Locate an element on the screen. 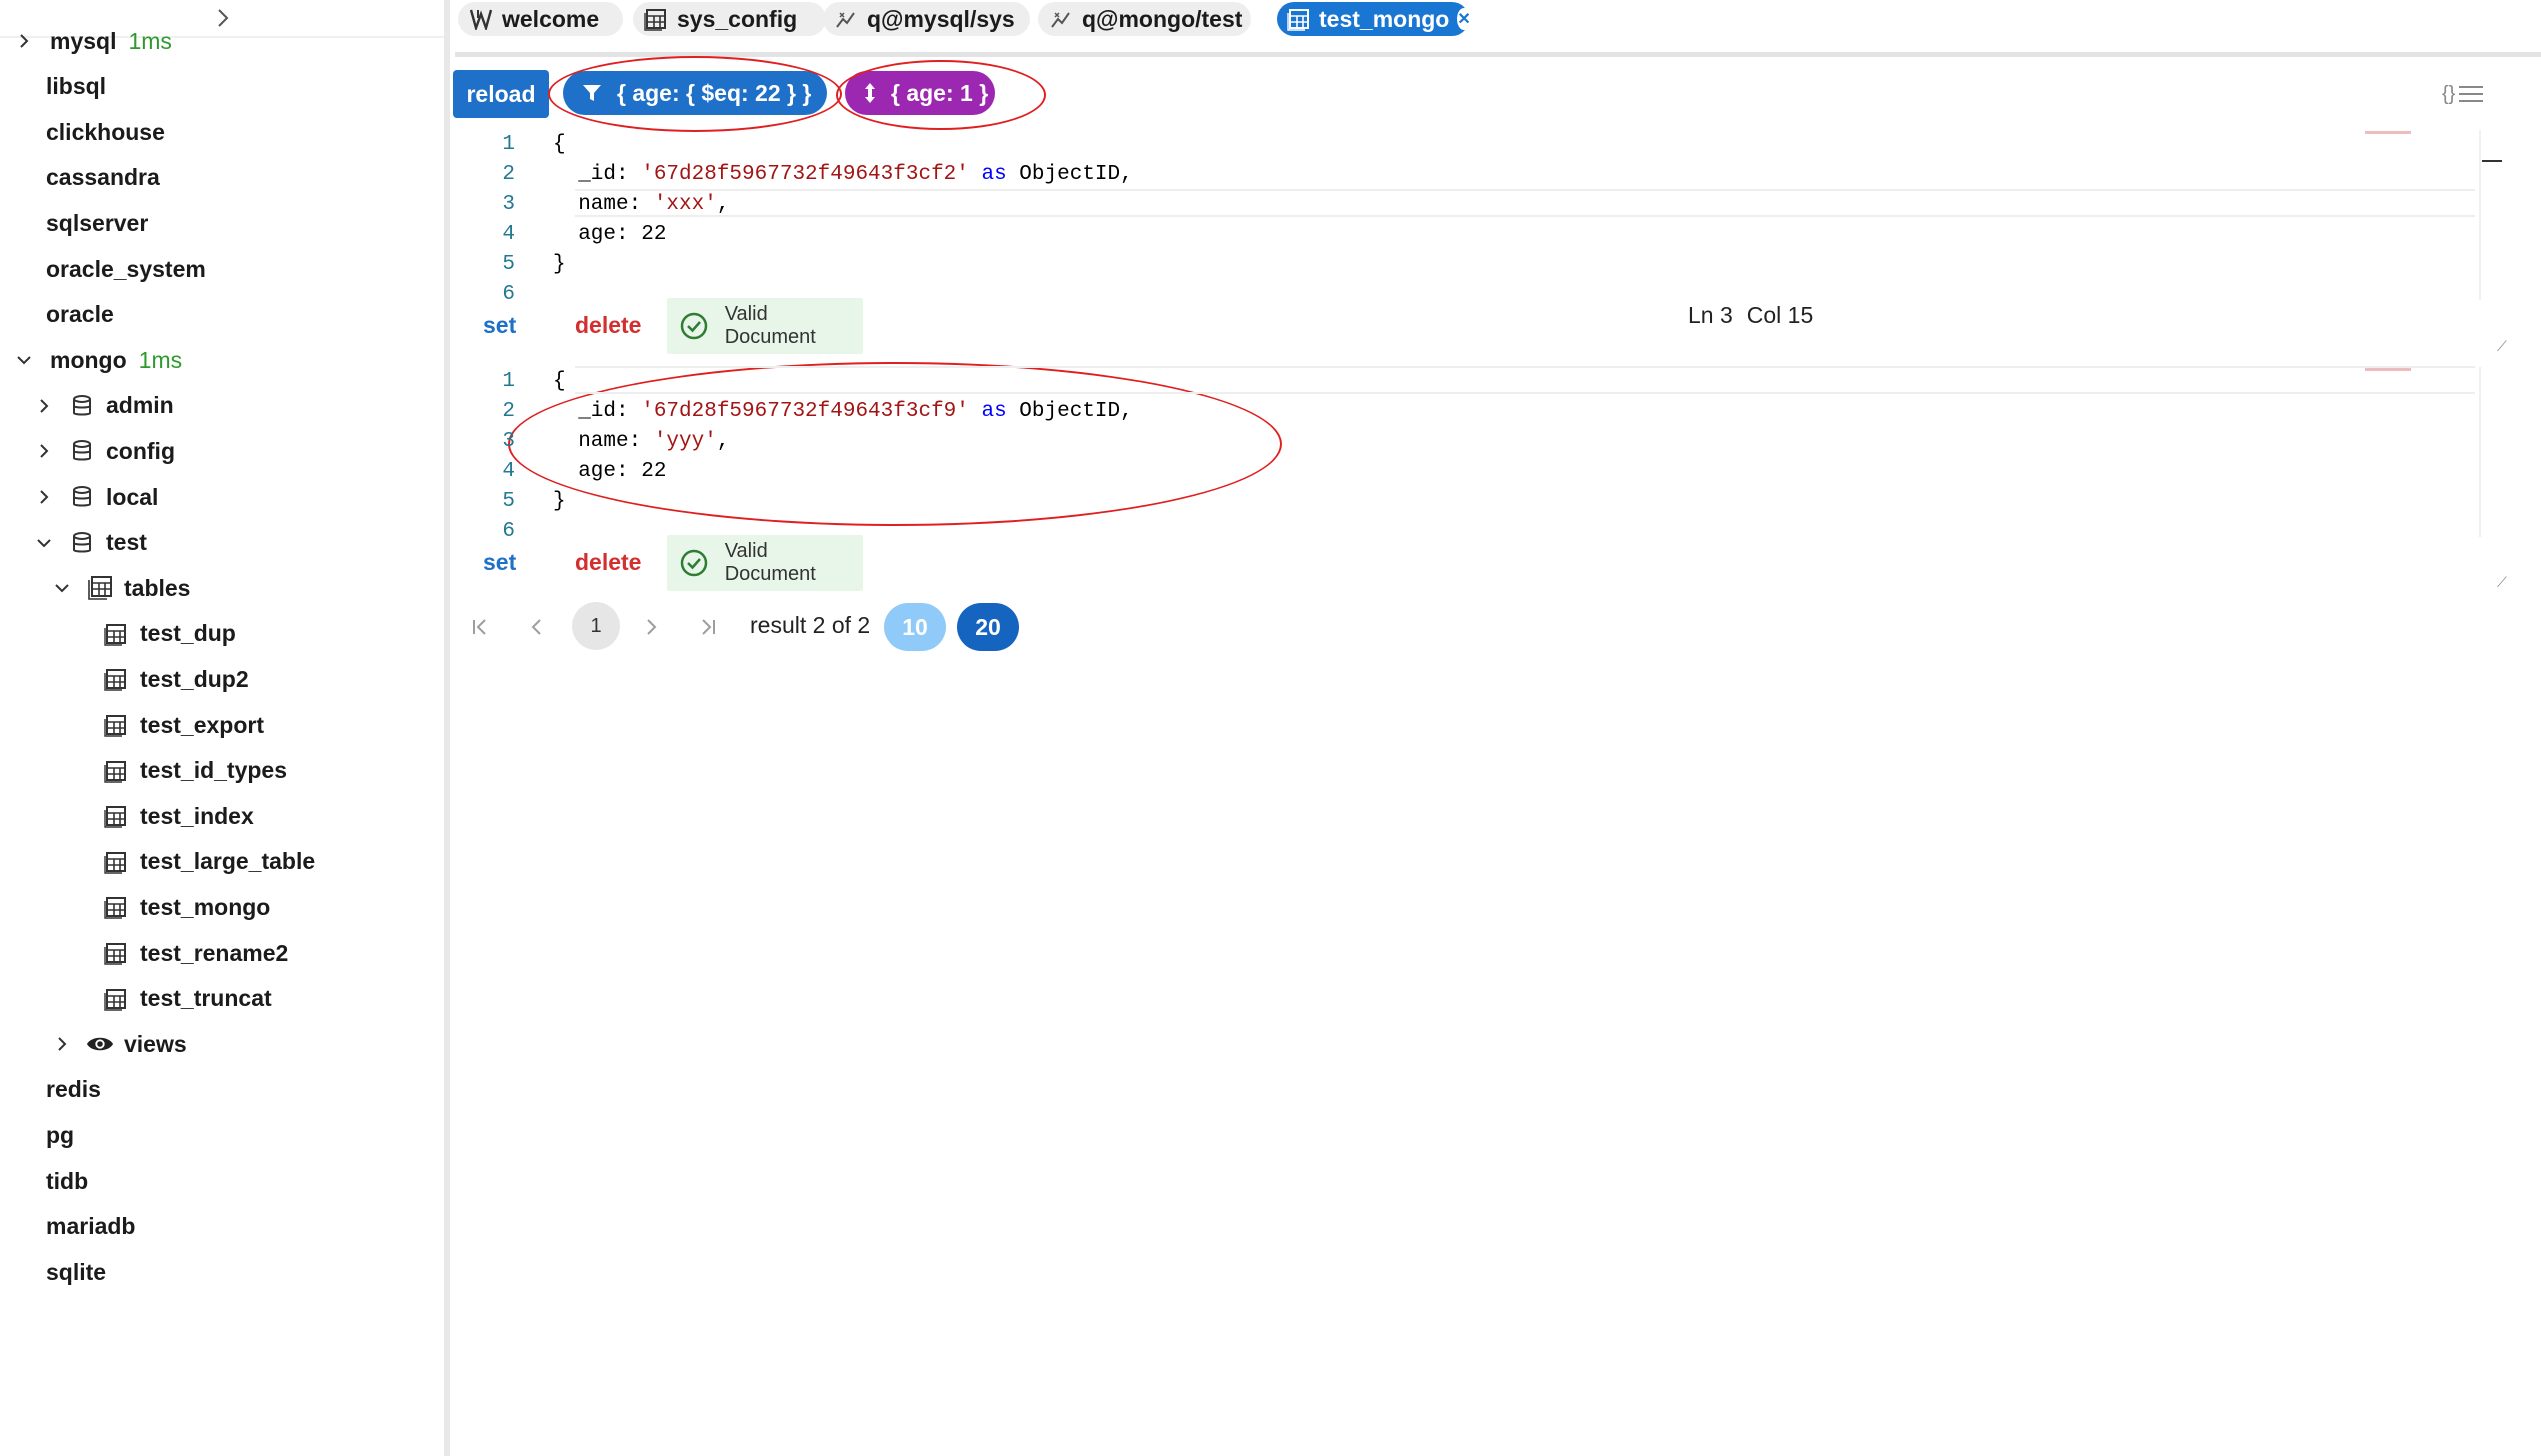  sidebar-item-clickhouse: clickhouse is located at coordinates (105, 132).